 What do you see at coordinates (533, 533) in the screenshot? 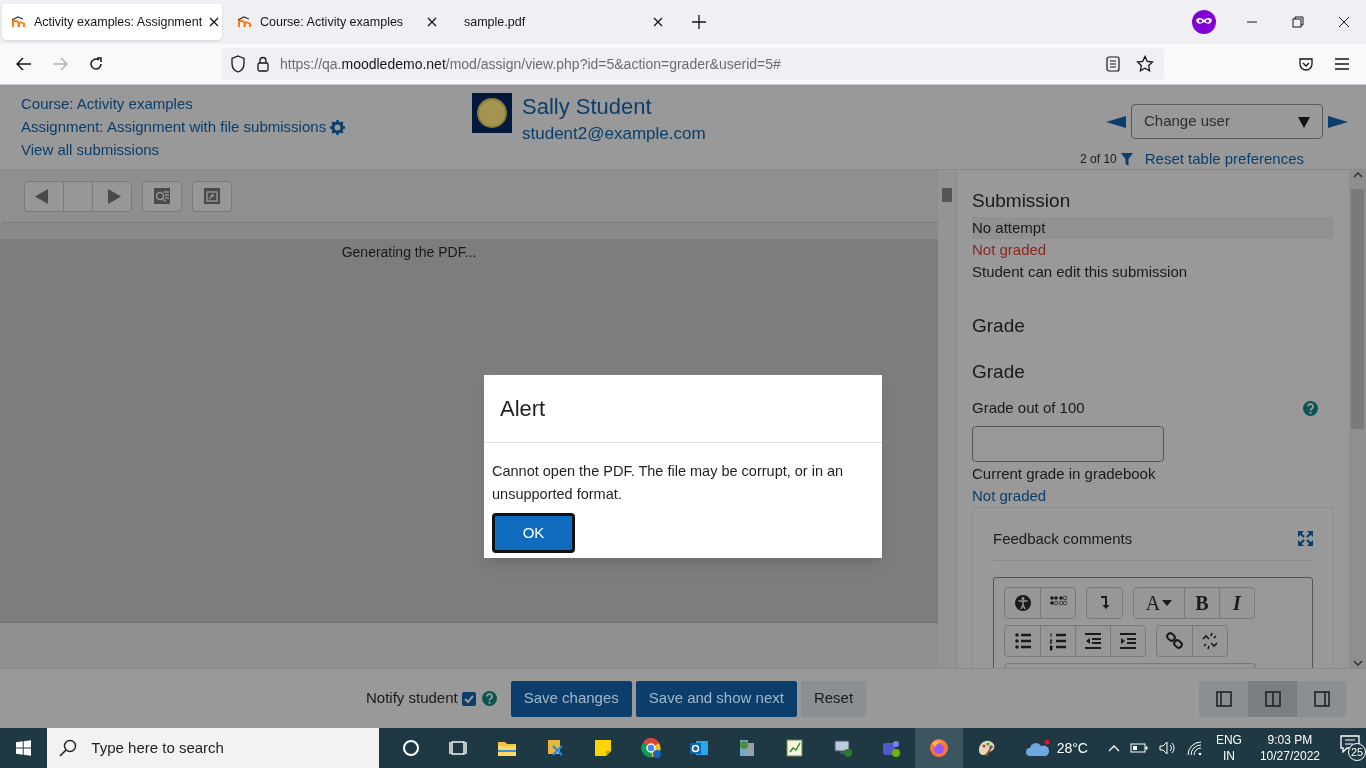
I see `ok-button: OK` at bounding box center [533, 533].